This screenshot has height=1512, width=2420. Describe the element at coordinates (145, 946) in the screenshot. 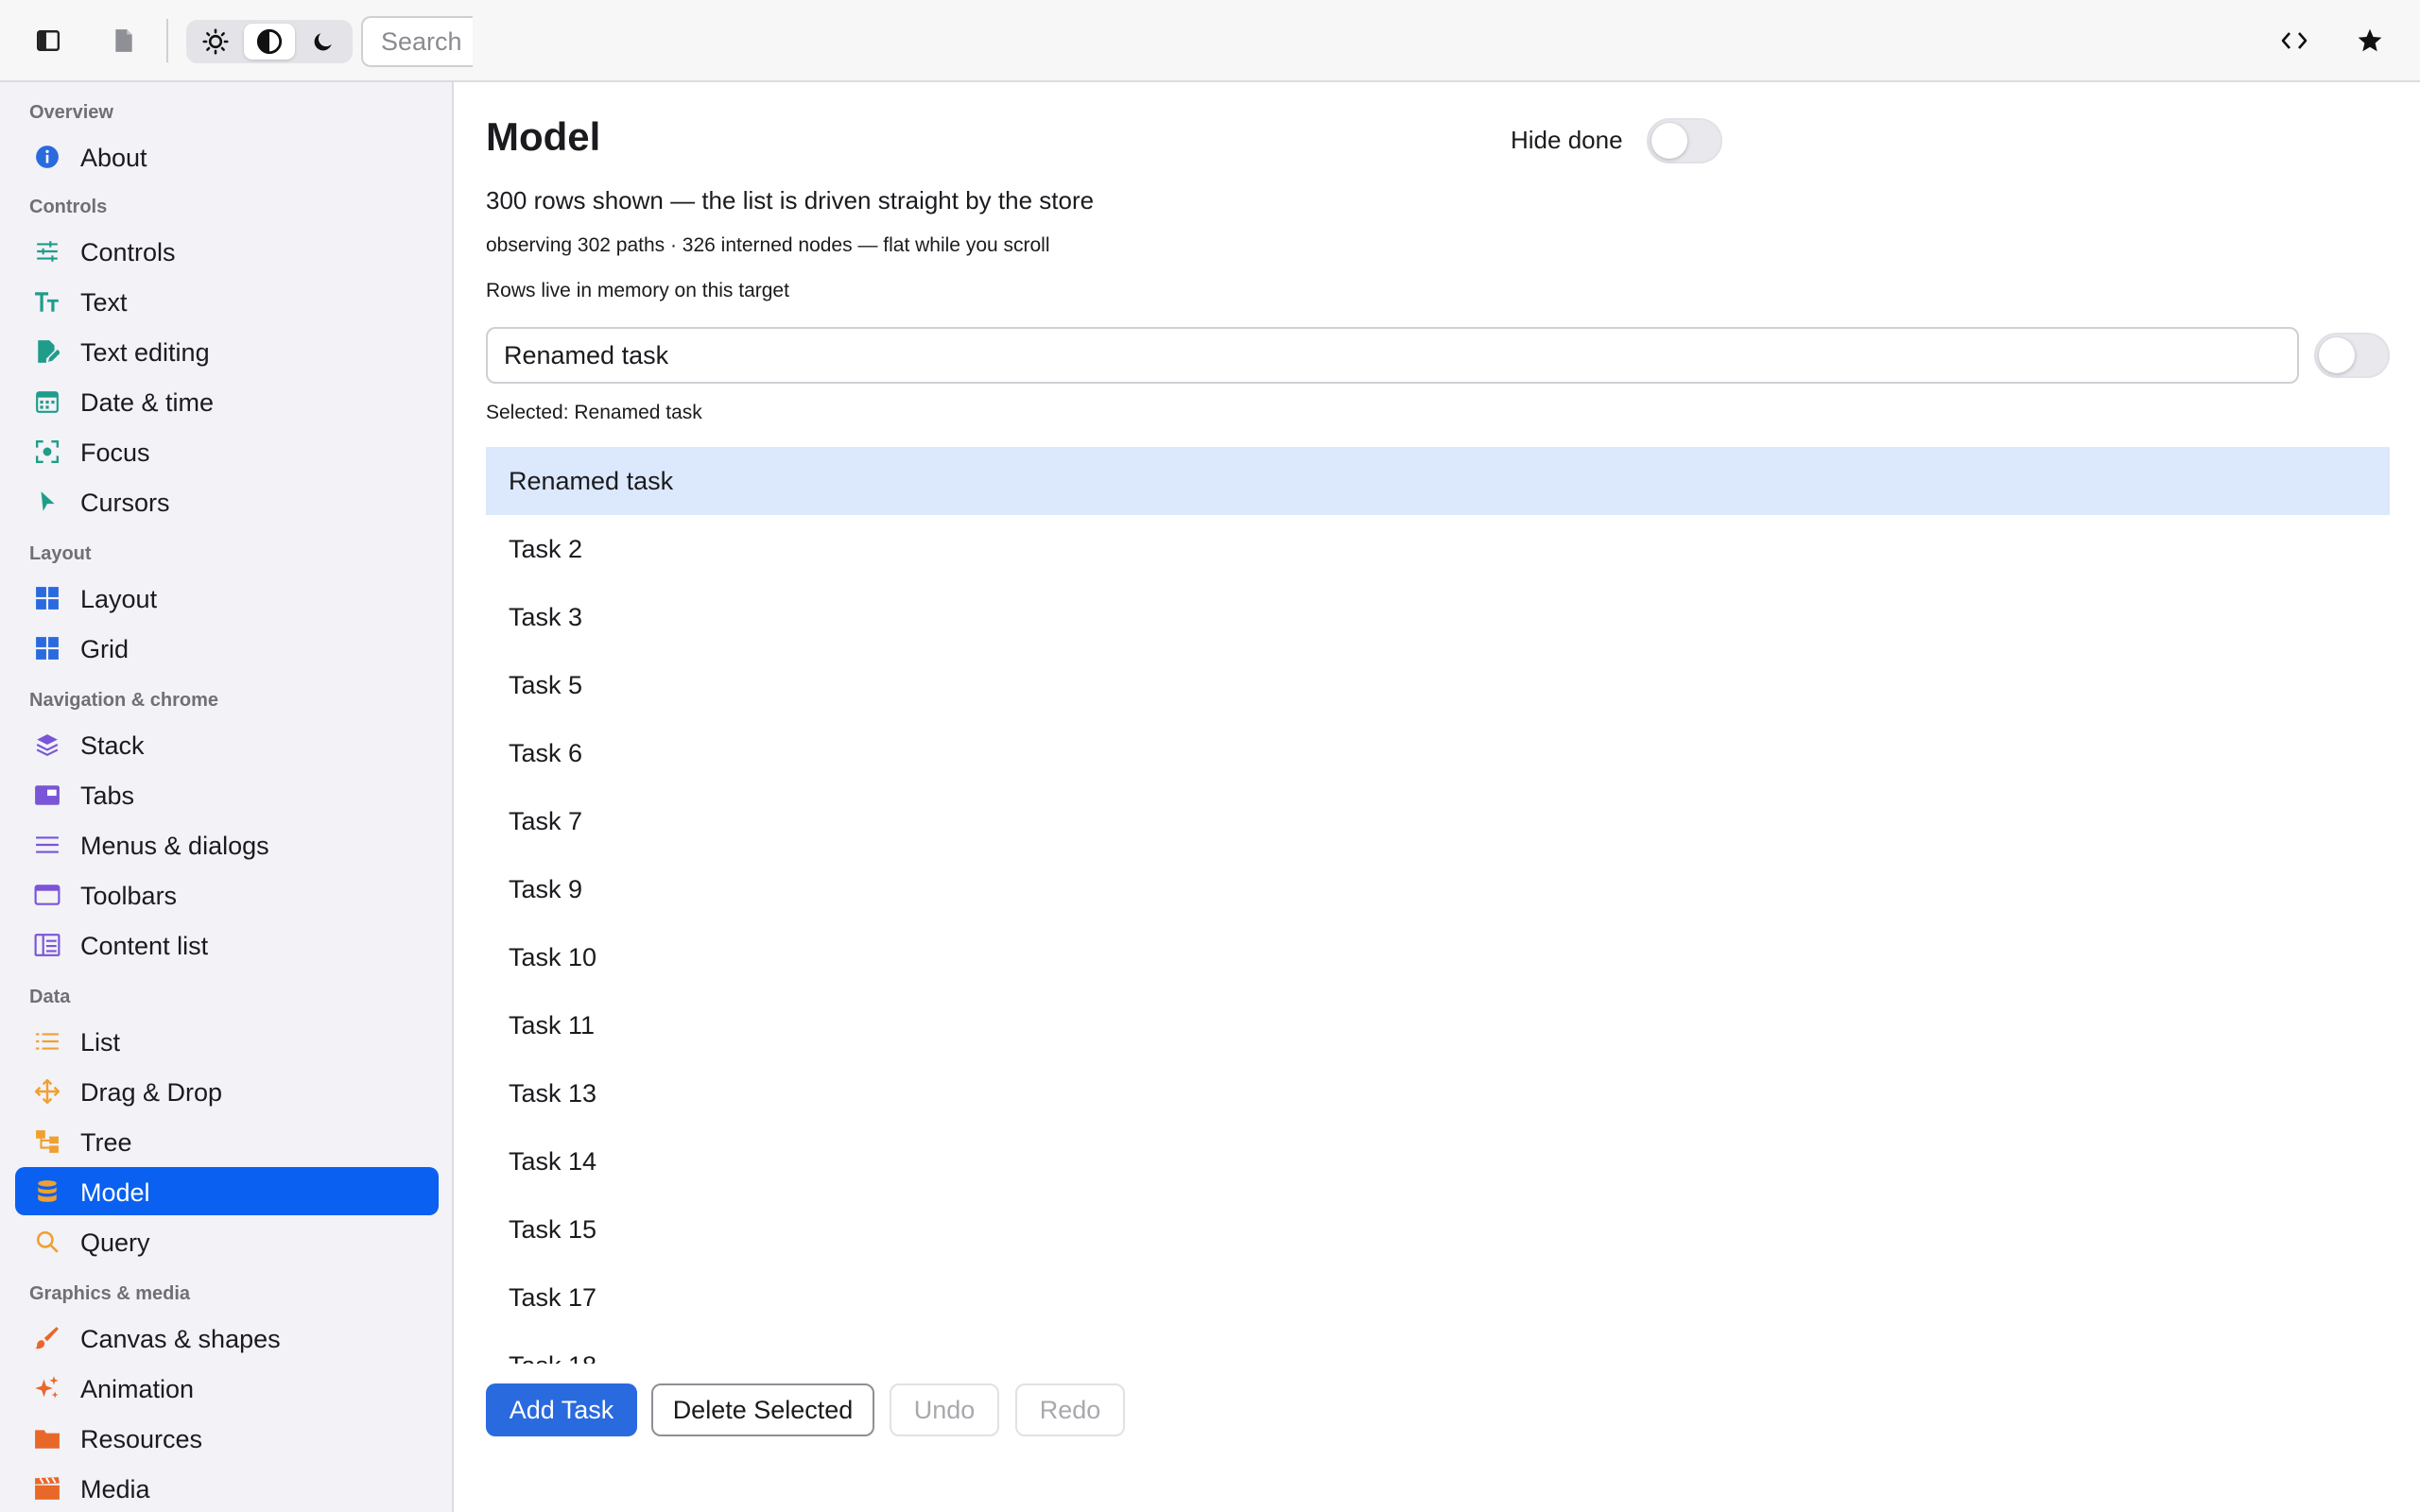

I see `sidebar-item-label: Content list` at that location.